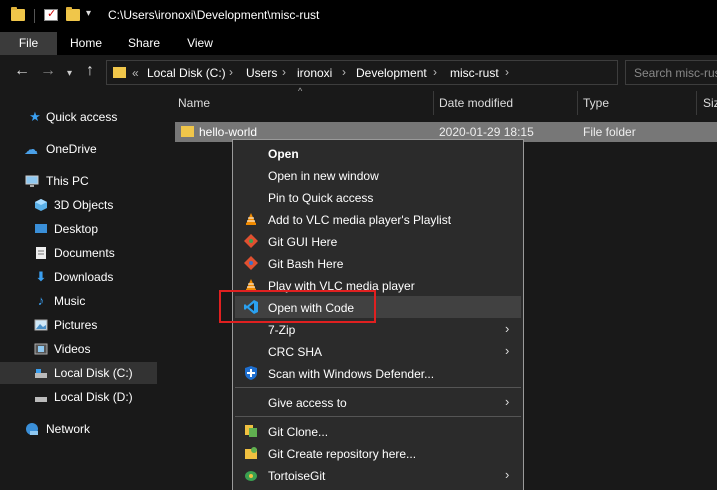  Describe the element at coordinates (41, 325) in the screenshot. I see `picture-icon` at that location.